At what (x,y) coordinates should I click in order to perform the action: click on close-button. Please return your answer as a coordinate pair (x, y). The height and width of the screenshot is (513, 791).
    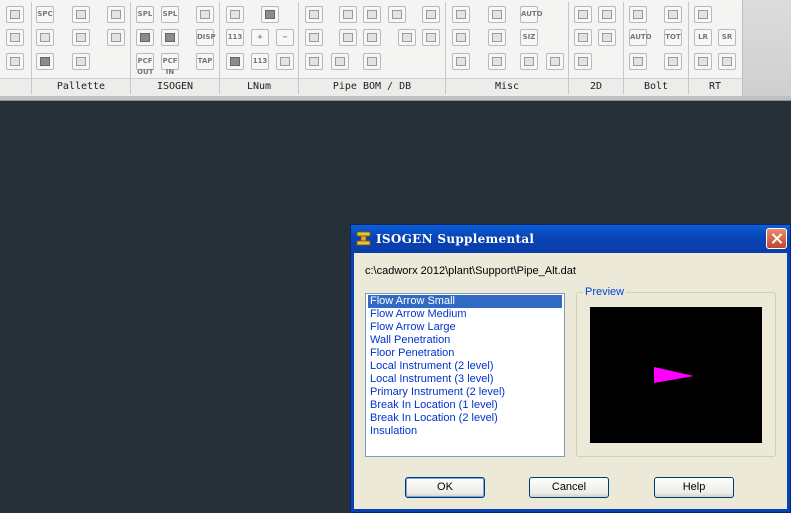
    Looking at the image, I should click on (776, 238).